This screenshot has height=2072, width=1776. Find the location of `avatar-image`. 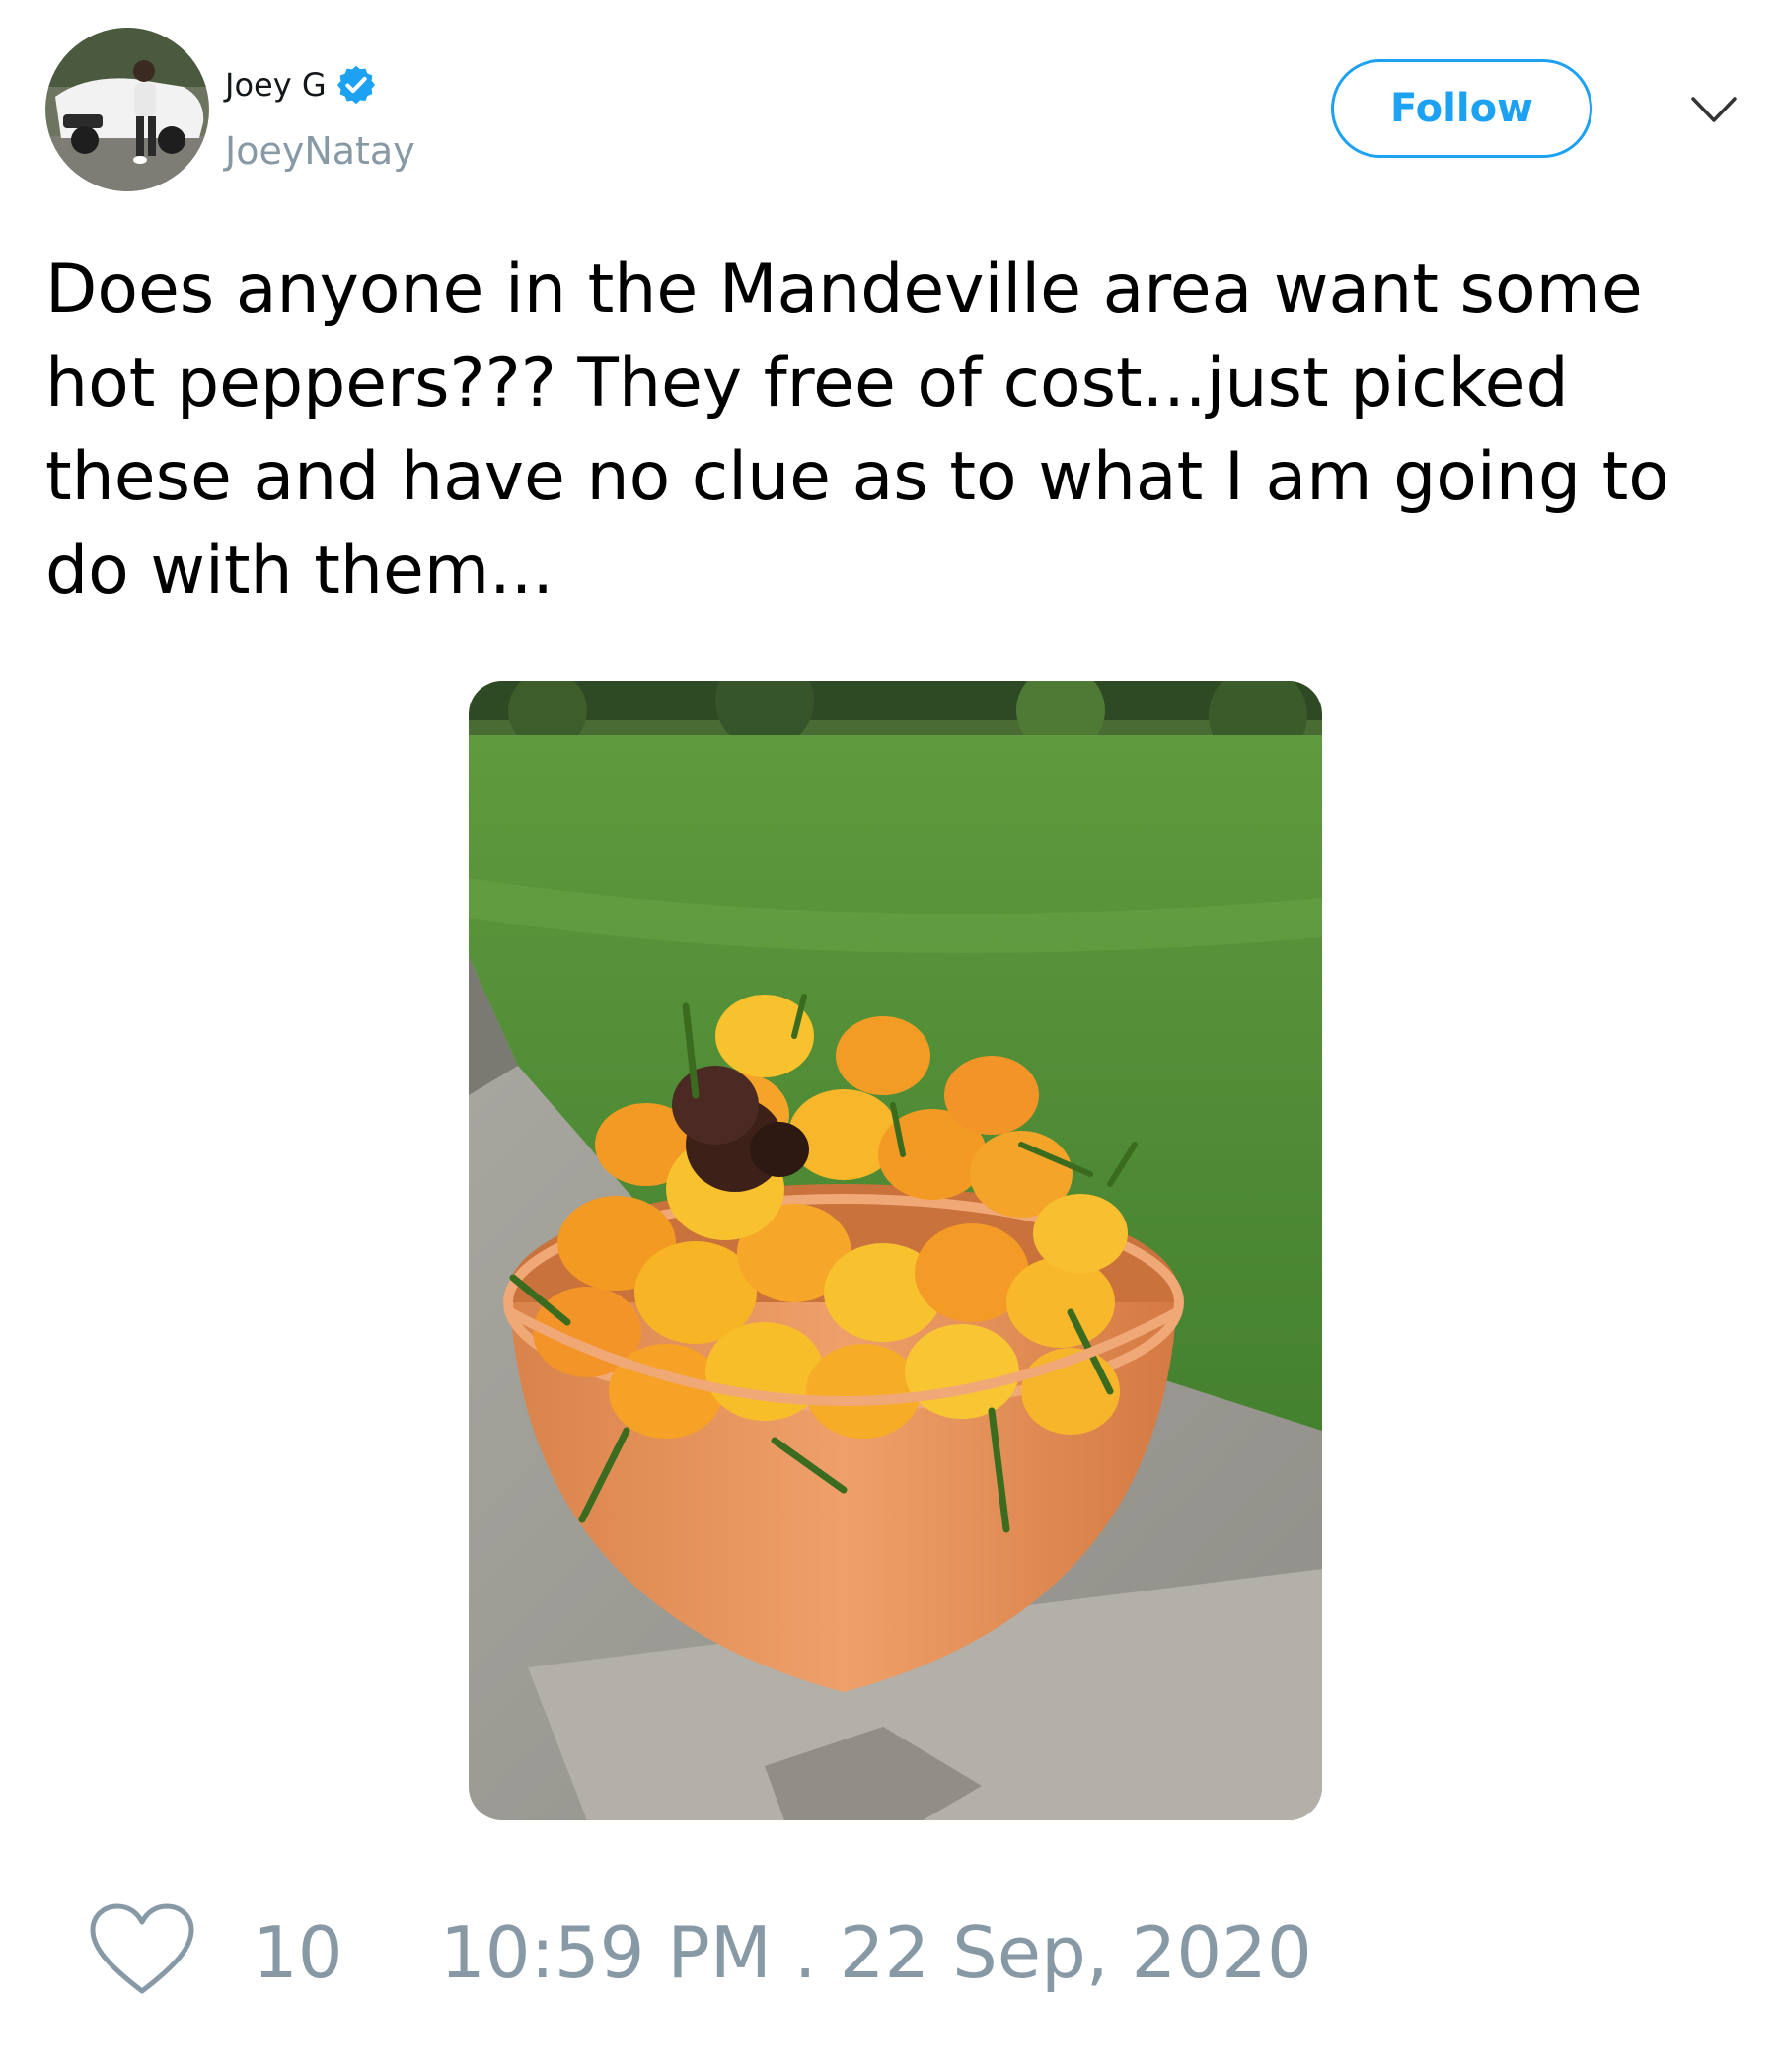

avatar-image is located at coordinates (127, 110).